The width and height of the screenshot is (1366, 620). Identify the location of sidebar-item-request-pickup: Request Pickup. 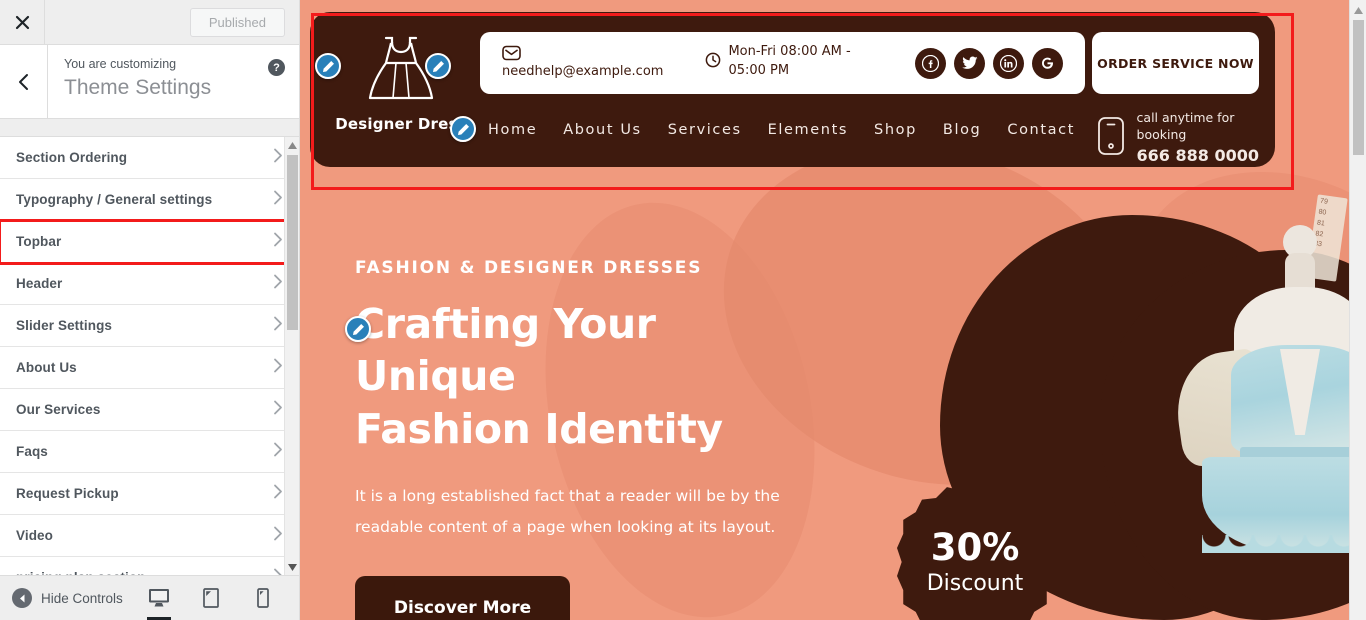
(149, 494).